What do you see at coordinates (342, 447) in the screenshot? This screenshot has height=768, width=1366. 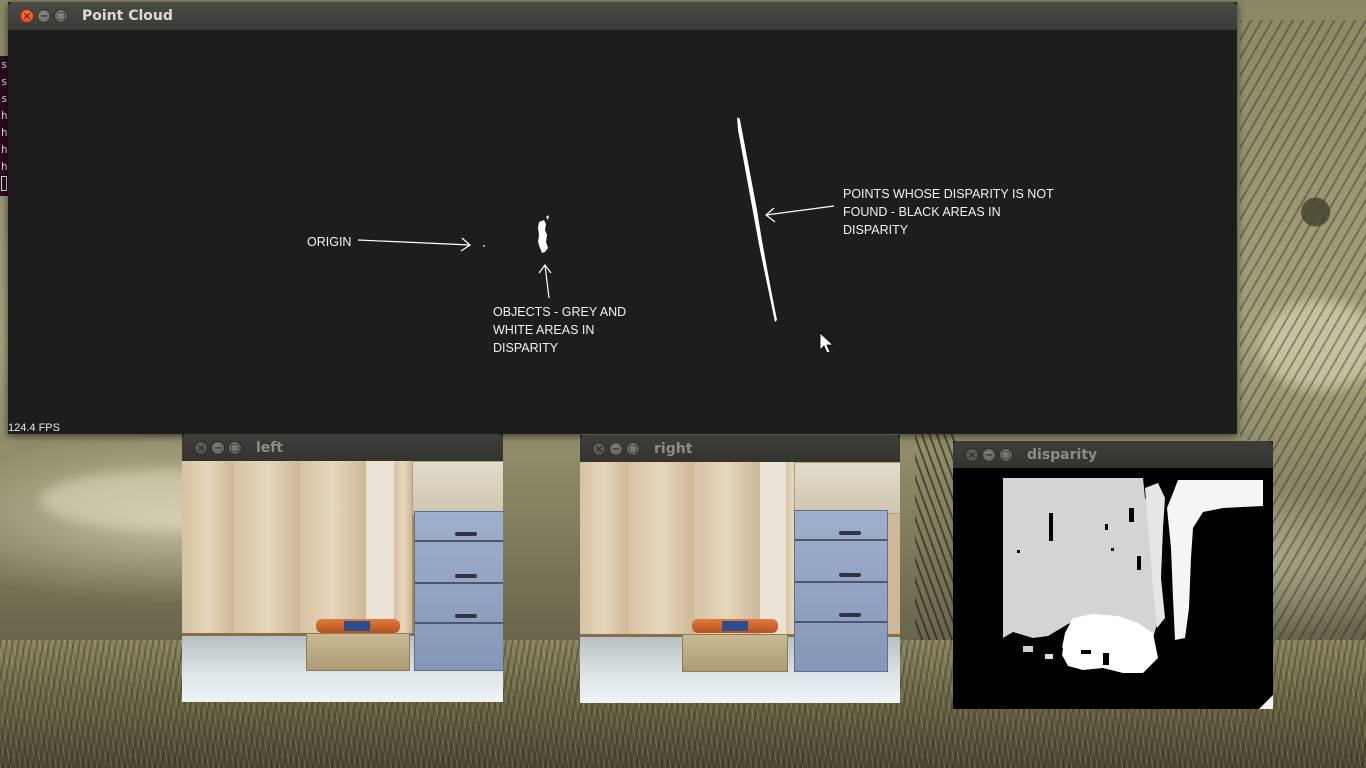 I see `left-titlebar: × − □ left` at bounding box center [342, 447].